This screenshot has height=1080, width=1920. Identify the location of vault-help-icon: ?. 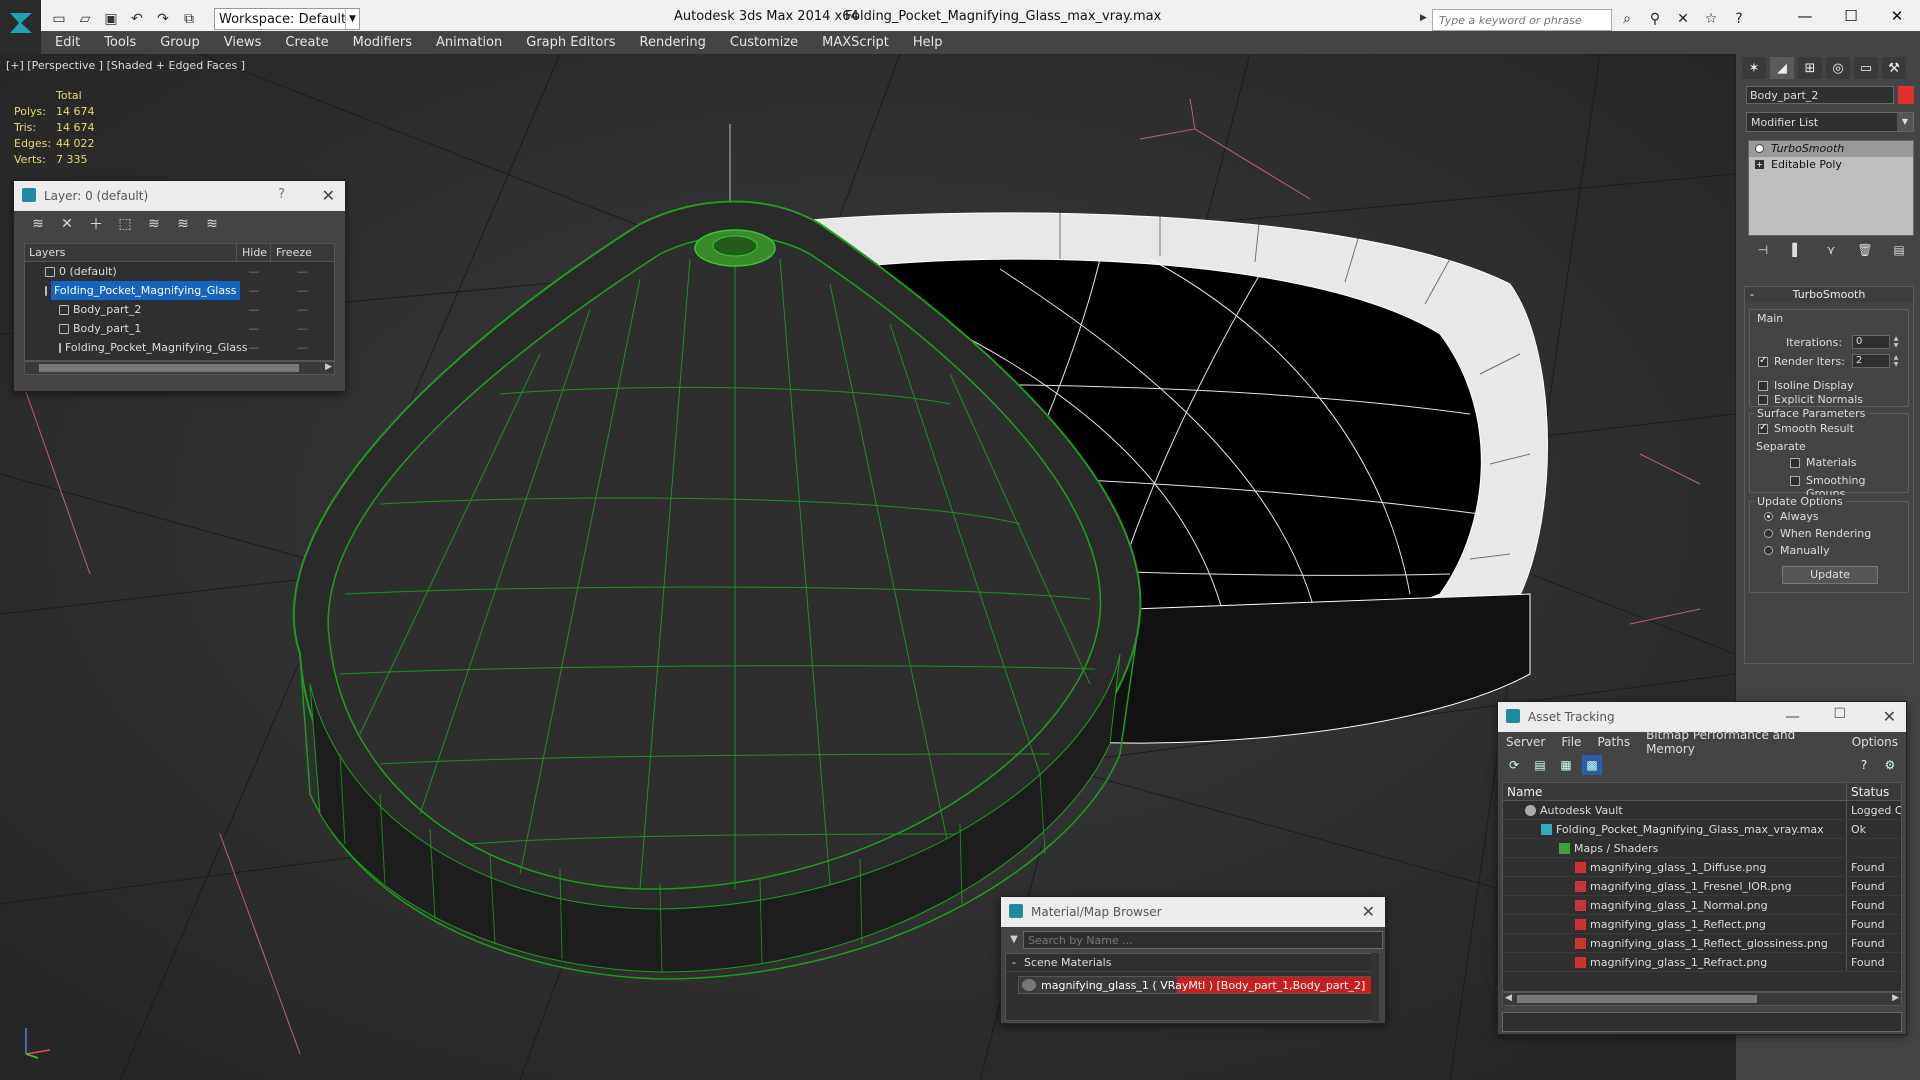
(1864, 765).